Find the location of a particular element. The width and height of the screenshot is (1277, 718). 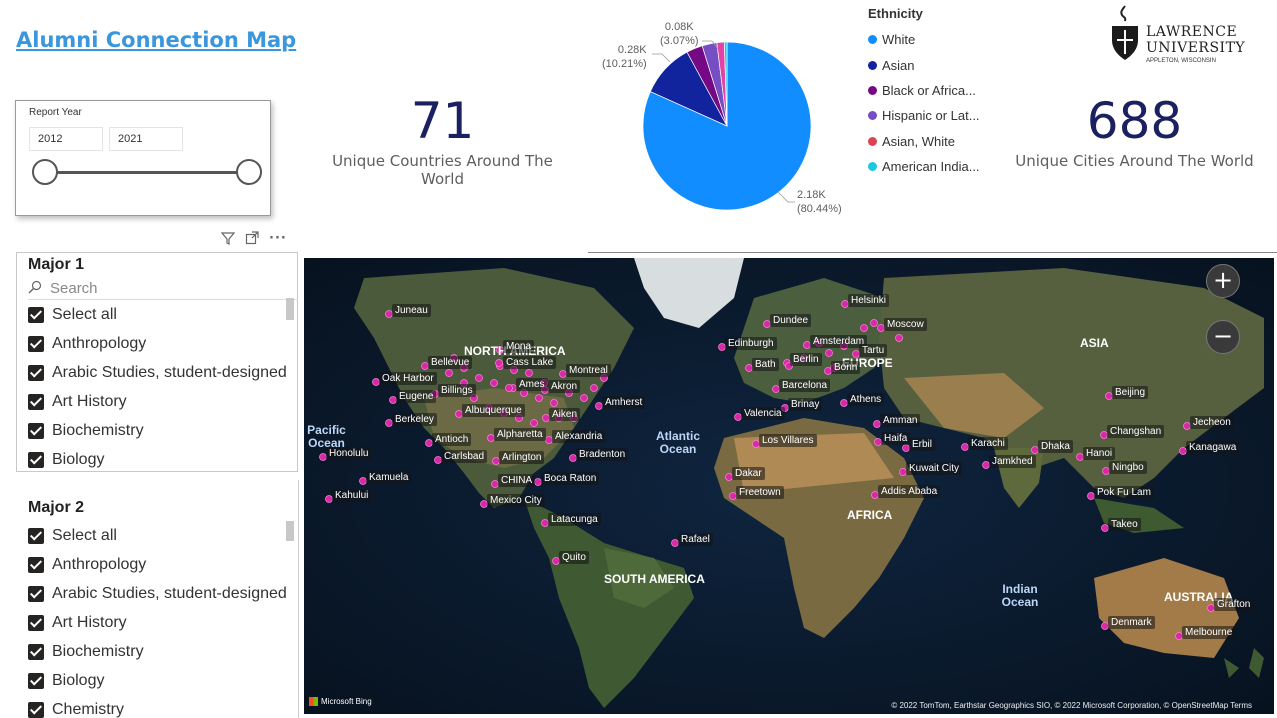

city-label: Boca Raton is located at coordinates (570, 478).